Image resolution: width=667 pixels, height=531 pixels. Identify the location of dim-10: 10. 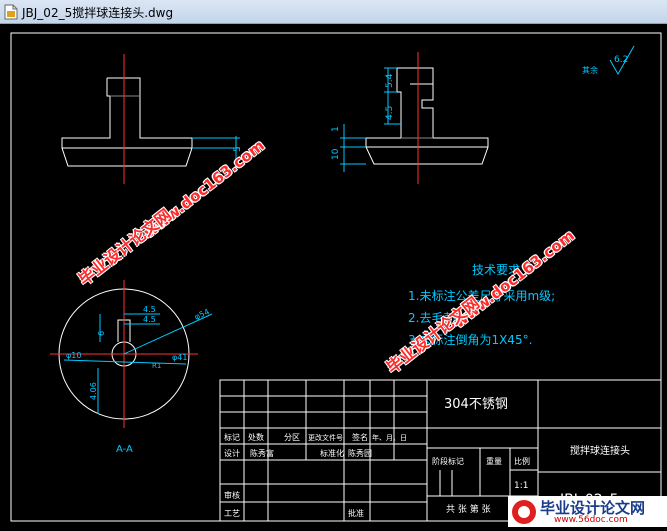
(336, 154).